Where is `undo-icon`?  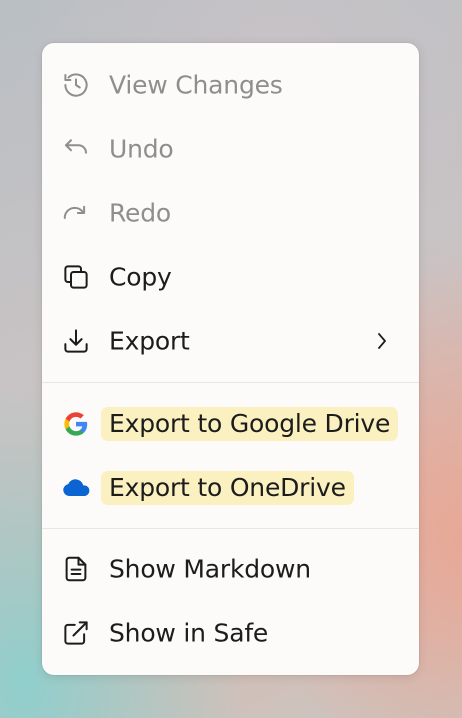
undo-icon is located at coordinates (76, 149).